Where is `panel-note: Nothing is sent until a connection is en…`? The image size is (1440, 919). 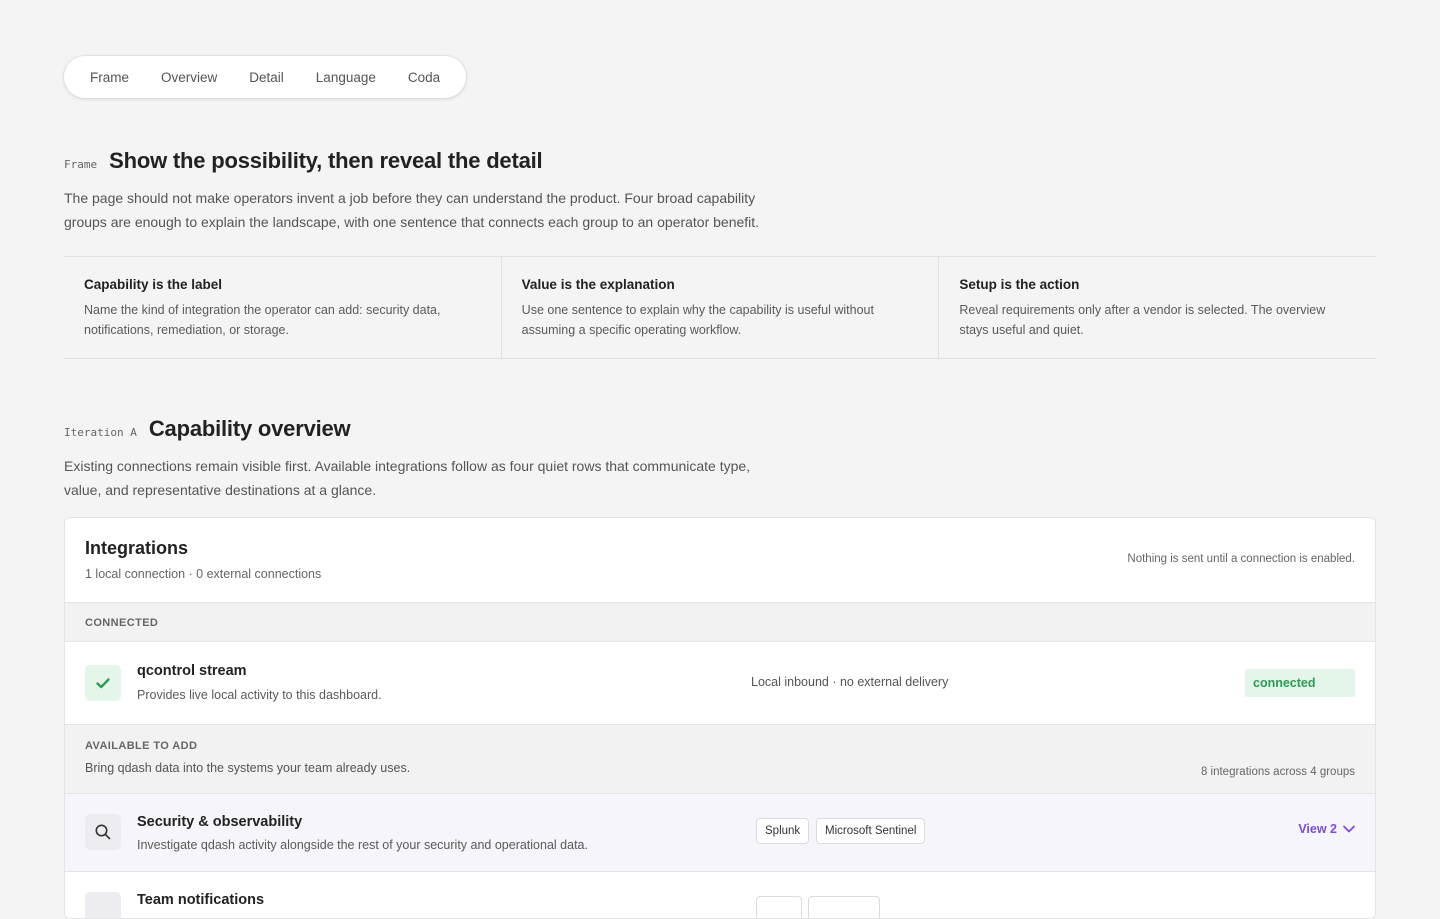
panel-note: Nothing is sent until a connection is en… is located at coordinates (1241, 559).